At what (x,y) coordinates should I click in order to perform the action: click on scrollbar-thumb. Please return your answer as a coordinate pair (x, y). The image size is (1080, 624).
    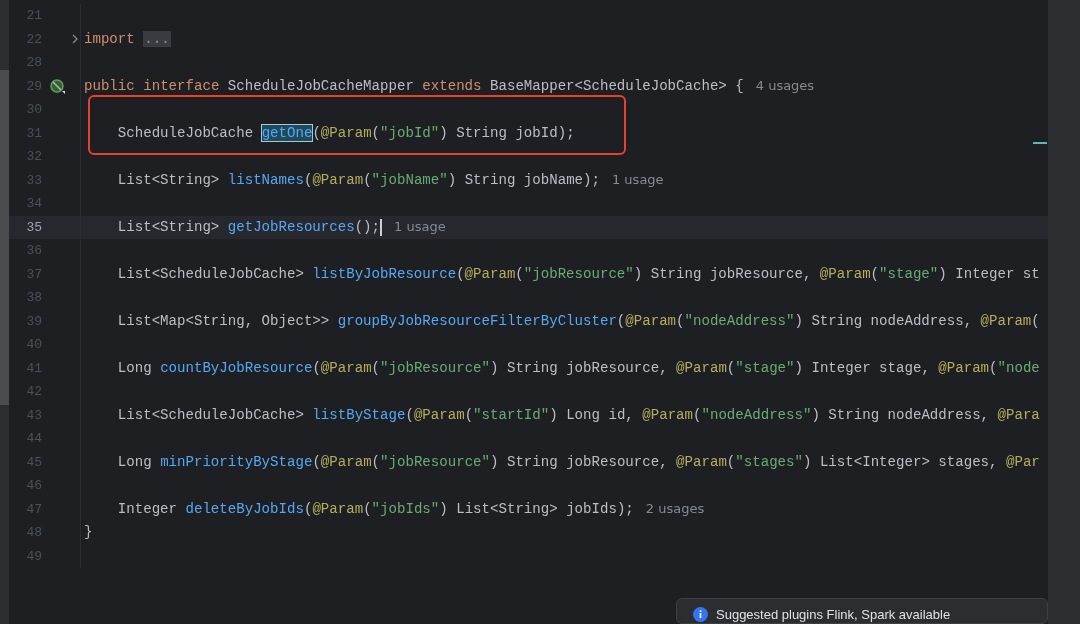
    Looking at the image, I should click on (4, 237).